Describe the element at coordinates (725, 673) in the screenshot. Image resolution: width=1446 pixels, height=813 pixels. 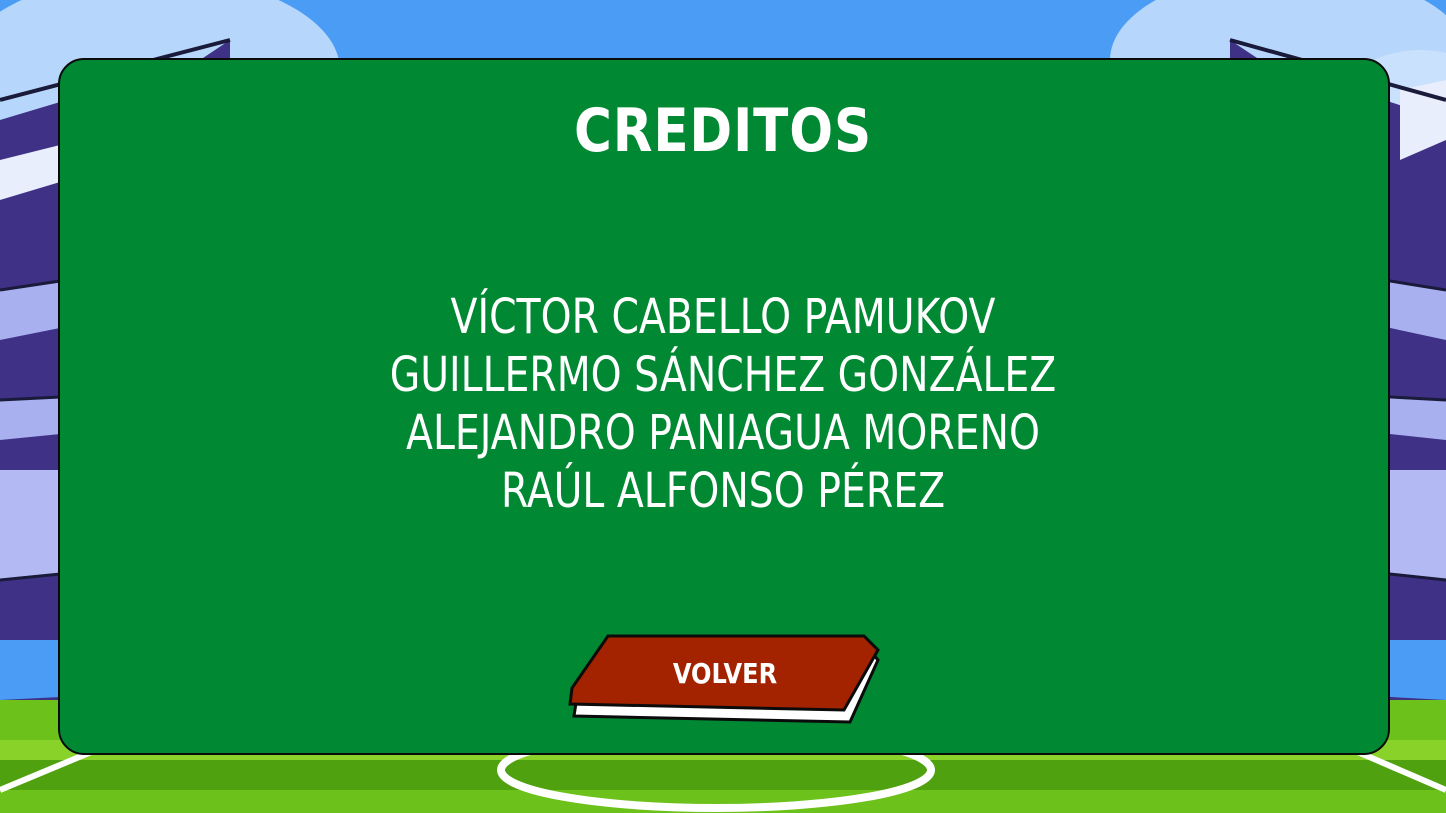
I see `back-button-label: VOLVER` at that location.